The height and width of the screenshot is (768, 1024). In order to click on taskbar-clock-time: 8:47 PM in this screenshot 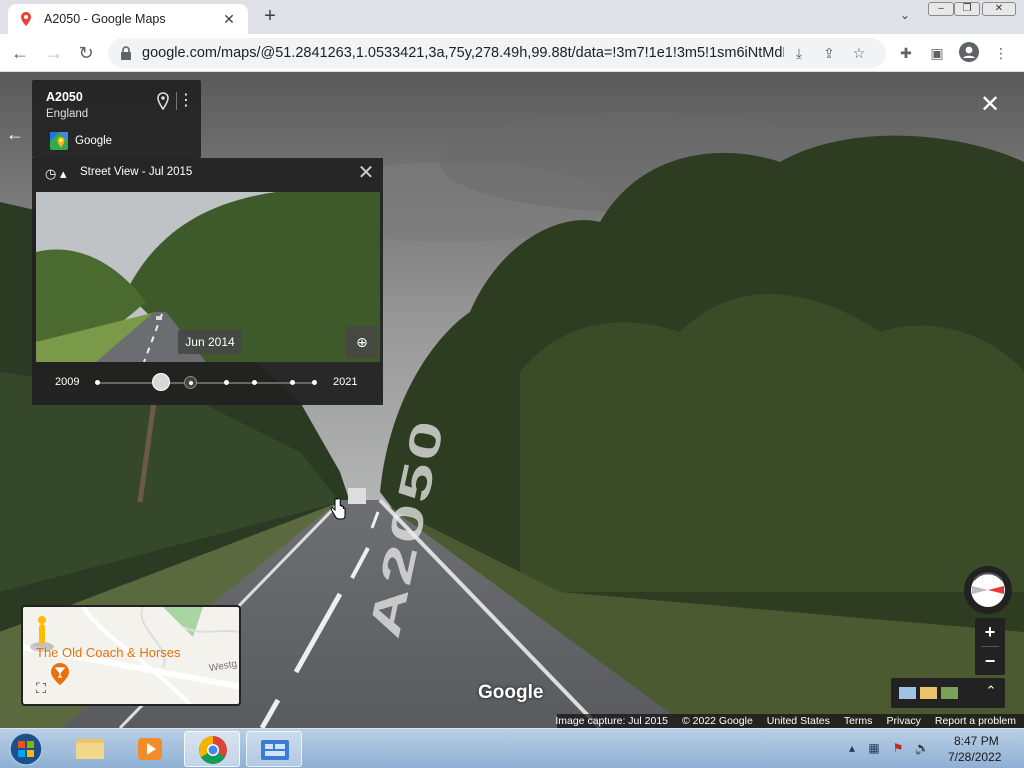, I will do `click(976, 741)`.